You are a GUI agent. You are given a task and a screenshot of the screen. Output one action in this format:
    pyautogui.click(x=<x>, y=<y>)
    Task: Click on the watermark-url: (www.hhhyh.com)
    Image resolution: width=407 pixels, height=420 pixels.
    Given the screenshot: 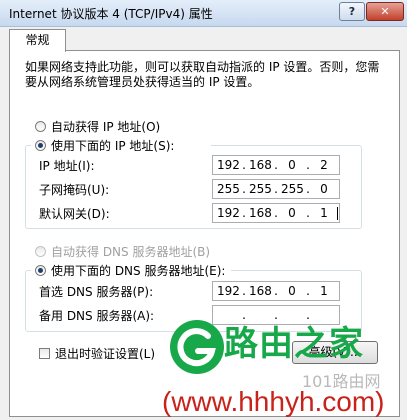 What is the action you would take?
    pyautogui.click(x=273, y=401)
    